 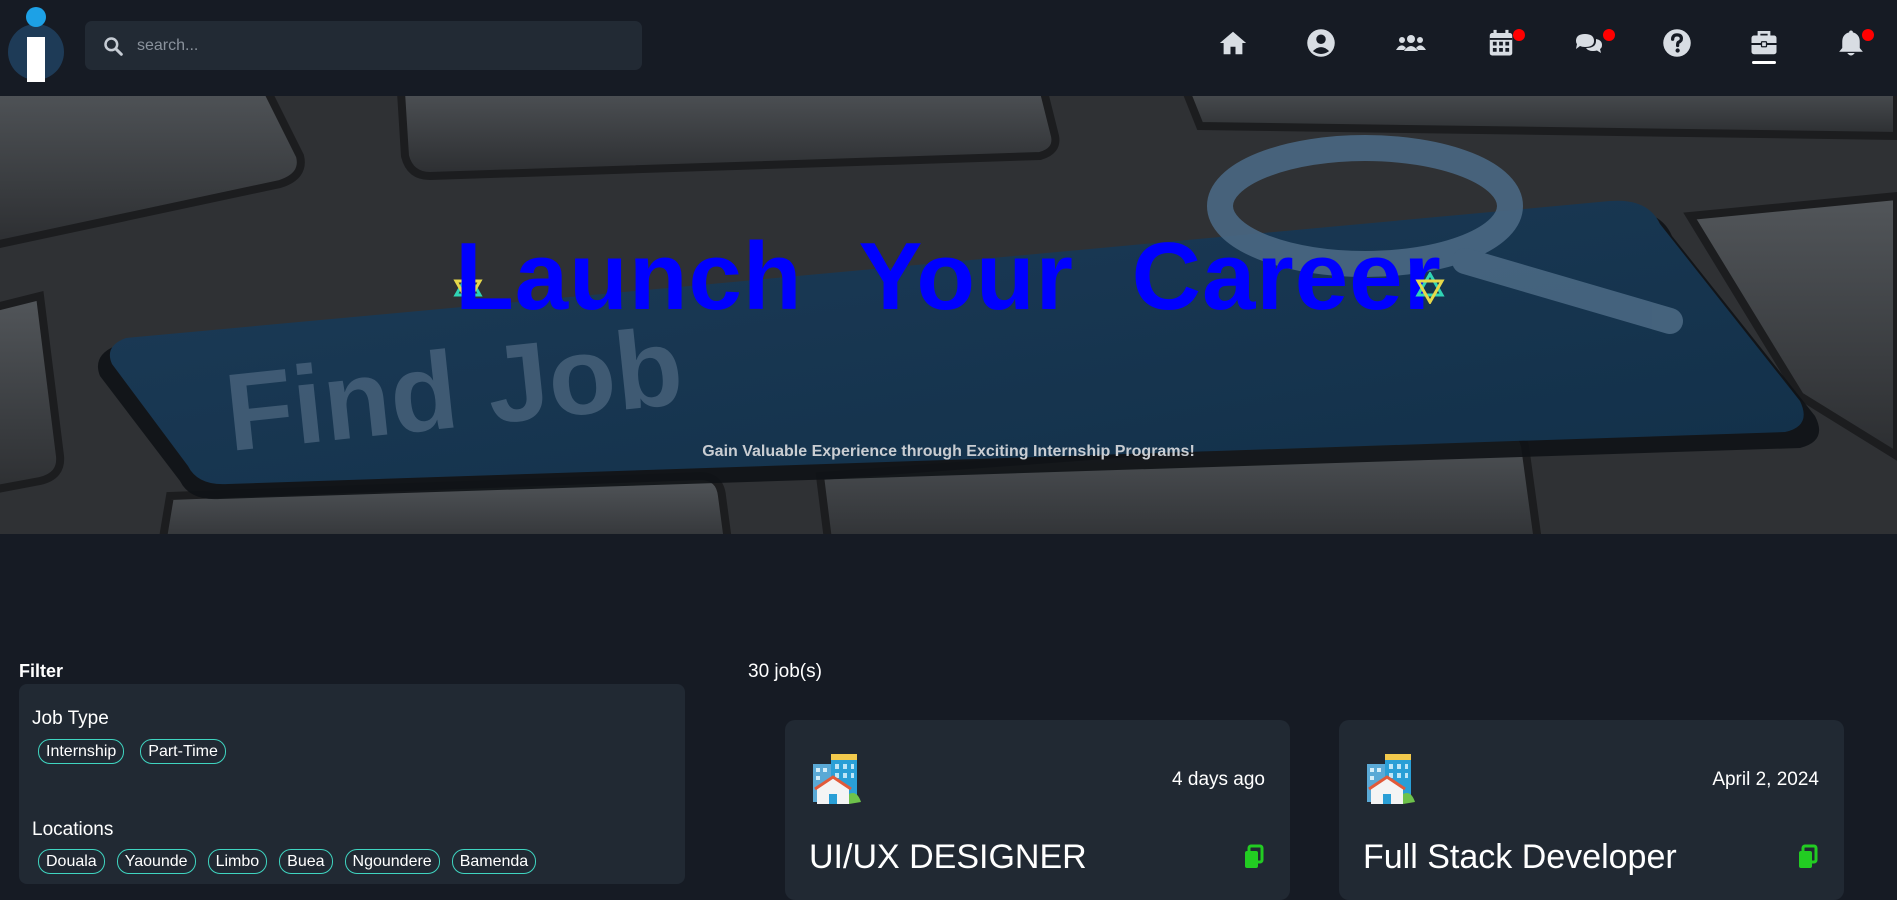 What do you see at coordinates (306, 861) in the screenshot?
I see `location-chip-buea: Buea` at bounding box center [306, 861].